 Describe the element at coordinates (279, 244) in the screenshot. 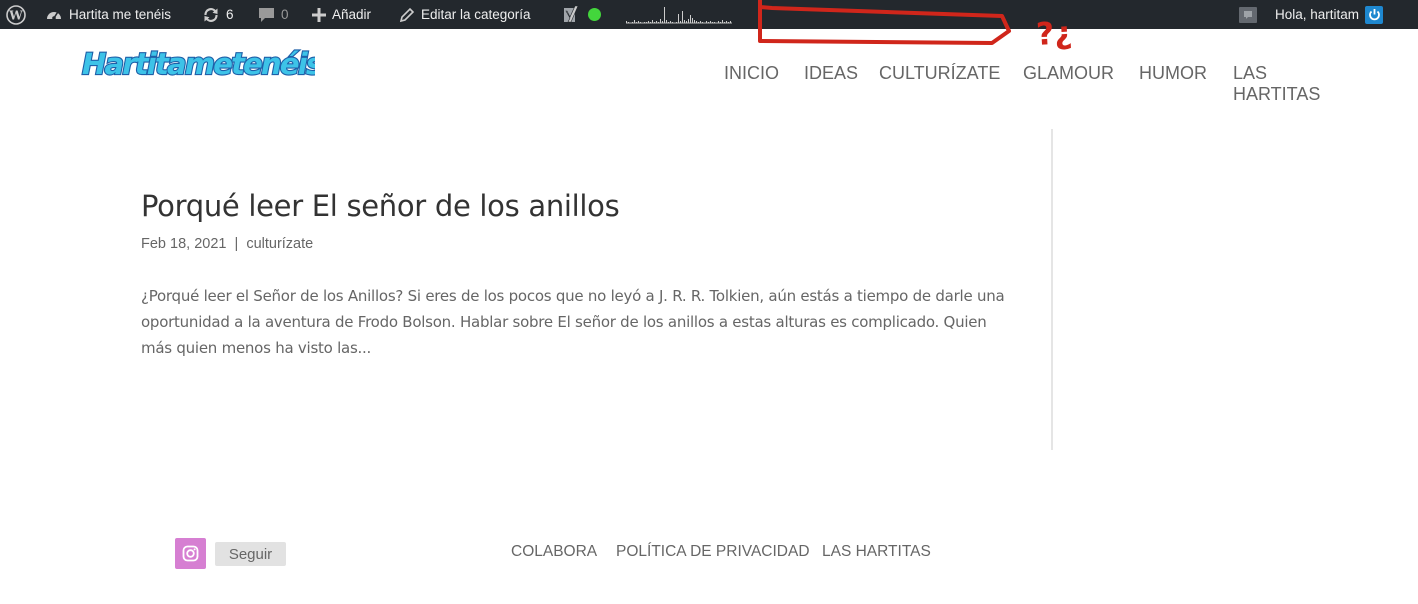

I see `post-category-link: culturízate` at that location.